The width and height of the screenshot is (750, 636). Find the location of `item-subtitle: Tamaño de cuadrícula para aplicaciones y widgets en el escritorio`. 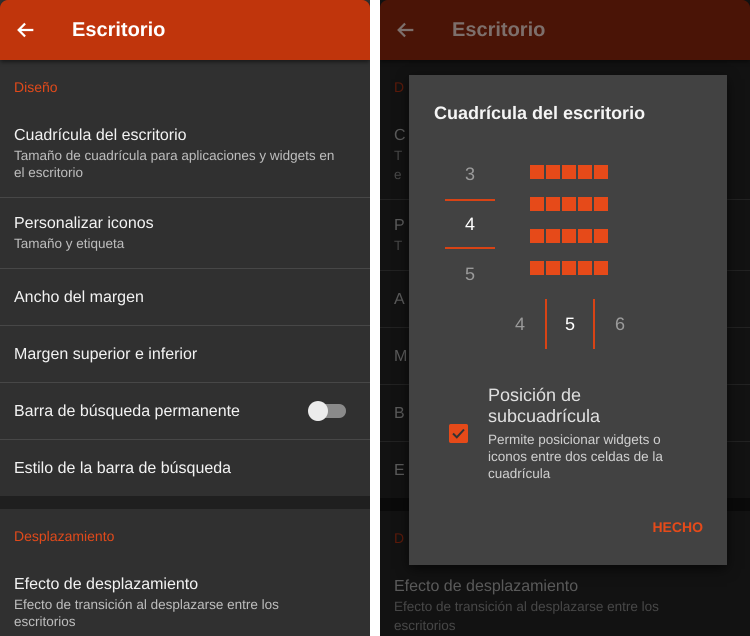

item-subtitle: Tamaño de cuadrícula para aplicaciones y widgets en el escritorio is located at coordinates (175, 164).